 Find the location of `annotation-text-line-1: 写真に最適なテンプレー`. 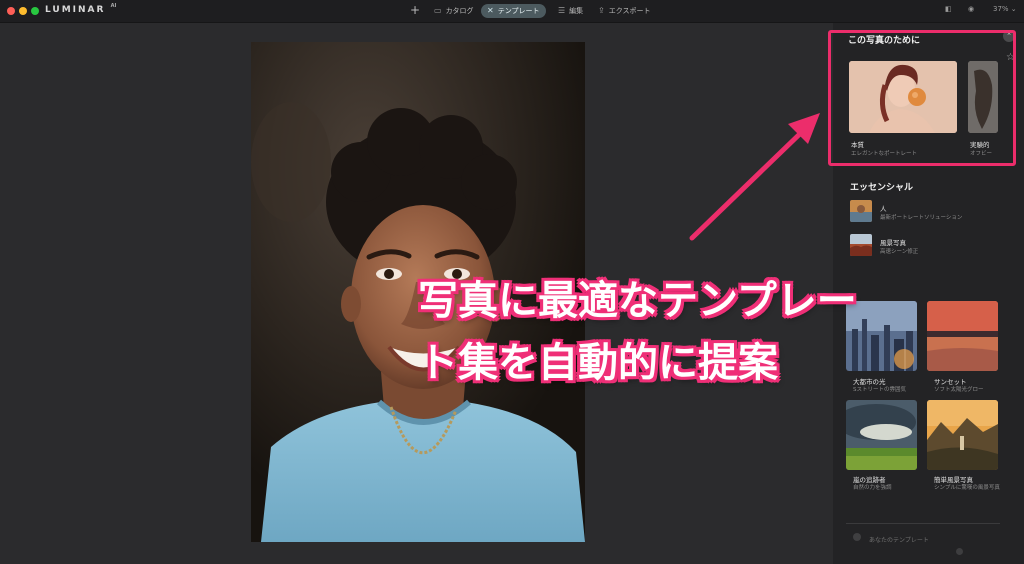

annotation-text-line-1: 写真に最適なテンプレー is located at coordinates (637, 301).